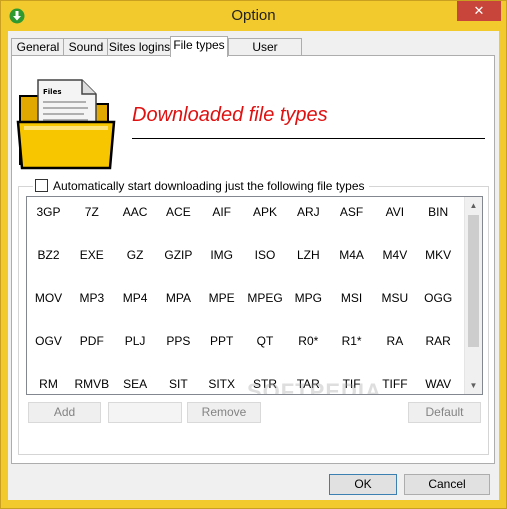 This screenshot has width=507, height=509. I want to click on file-type-item: RMVB, so click(91, 384).